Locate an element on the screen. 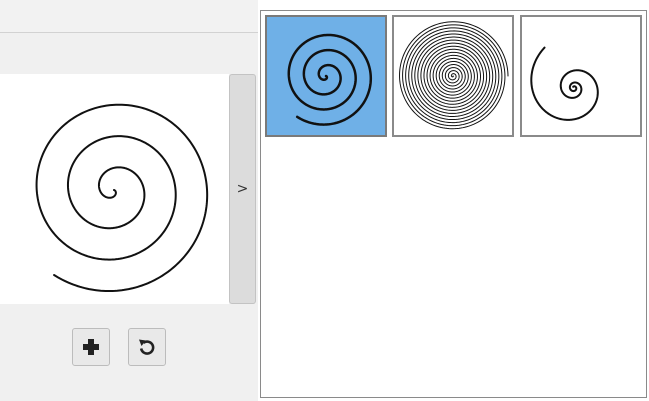  preview-spiral-curve is located at coordinates (122, 198).